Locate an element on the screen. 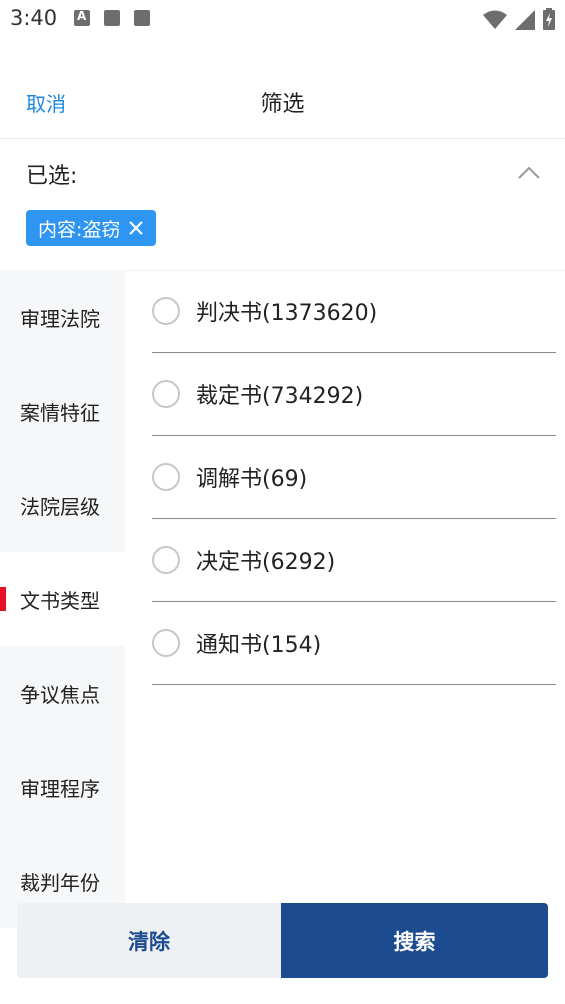 This screenshot has height=1004, width=565. battery-charging-icon is located at coordinates (549, 19).